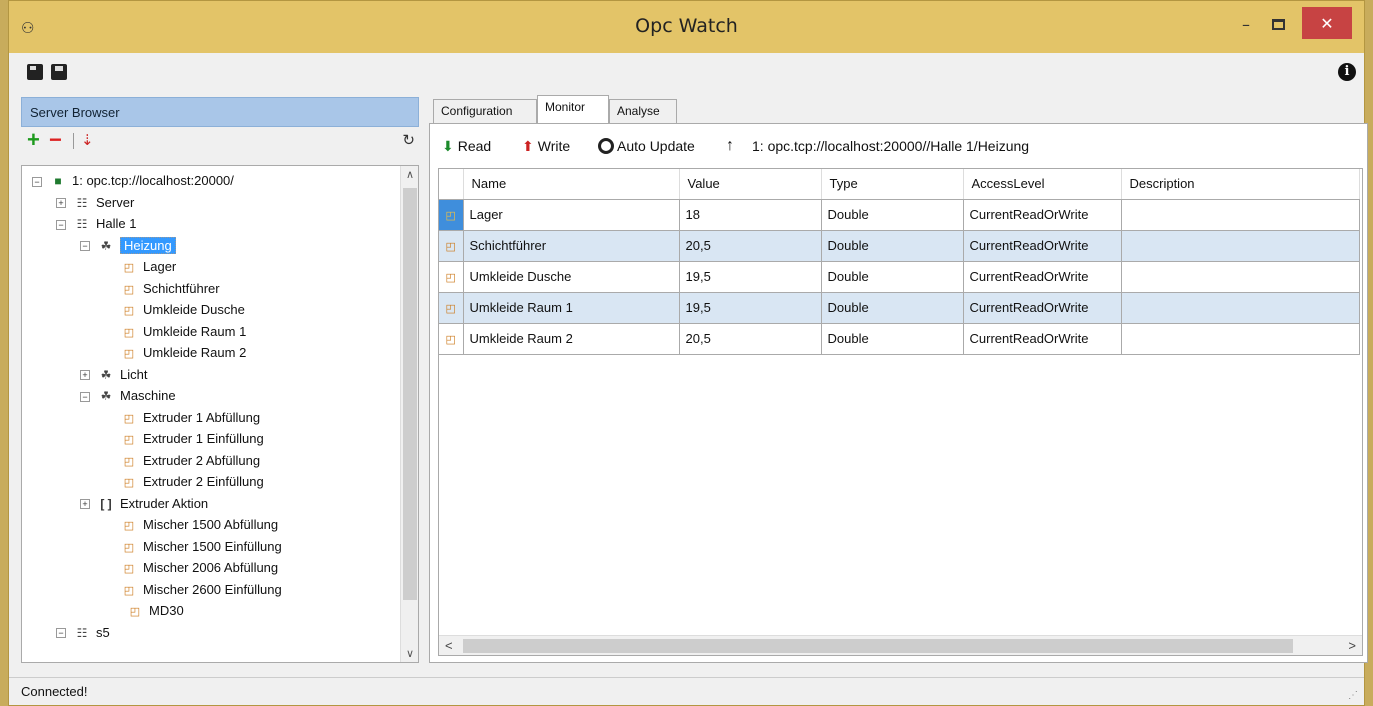 Image resolution: width=1373 pixels, height=706 pixels. Describe the element at coordinates (546, 146) in the screenshot. I see `write-button: ⬆ Write` at that location.